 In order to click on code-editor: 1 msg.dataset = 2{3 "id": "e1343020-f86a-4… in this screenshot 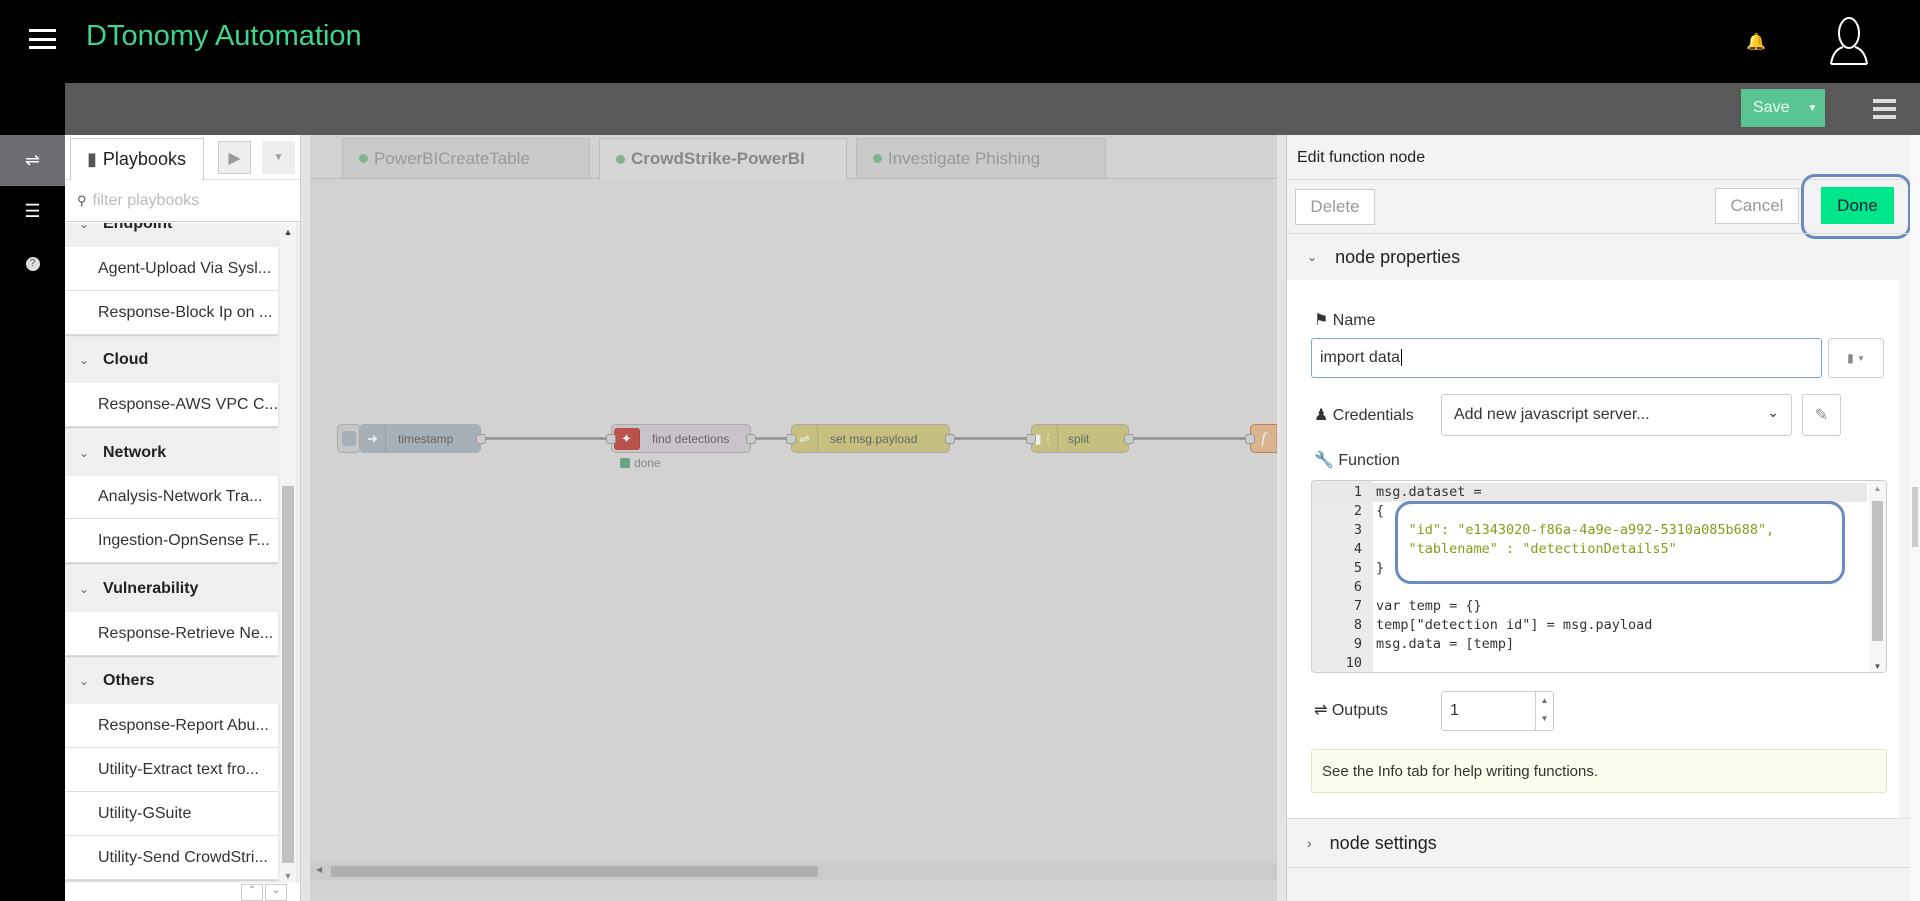, I will do `click(1599, 576)`.